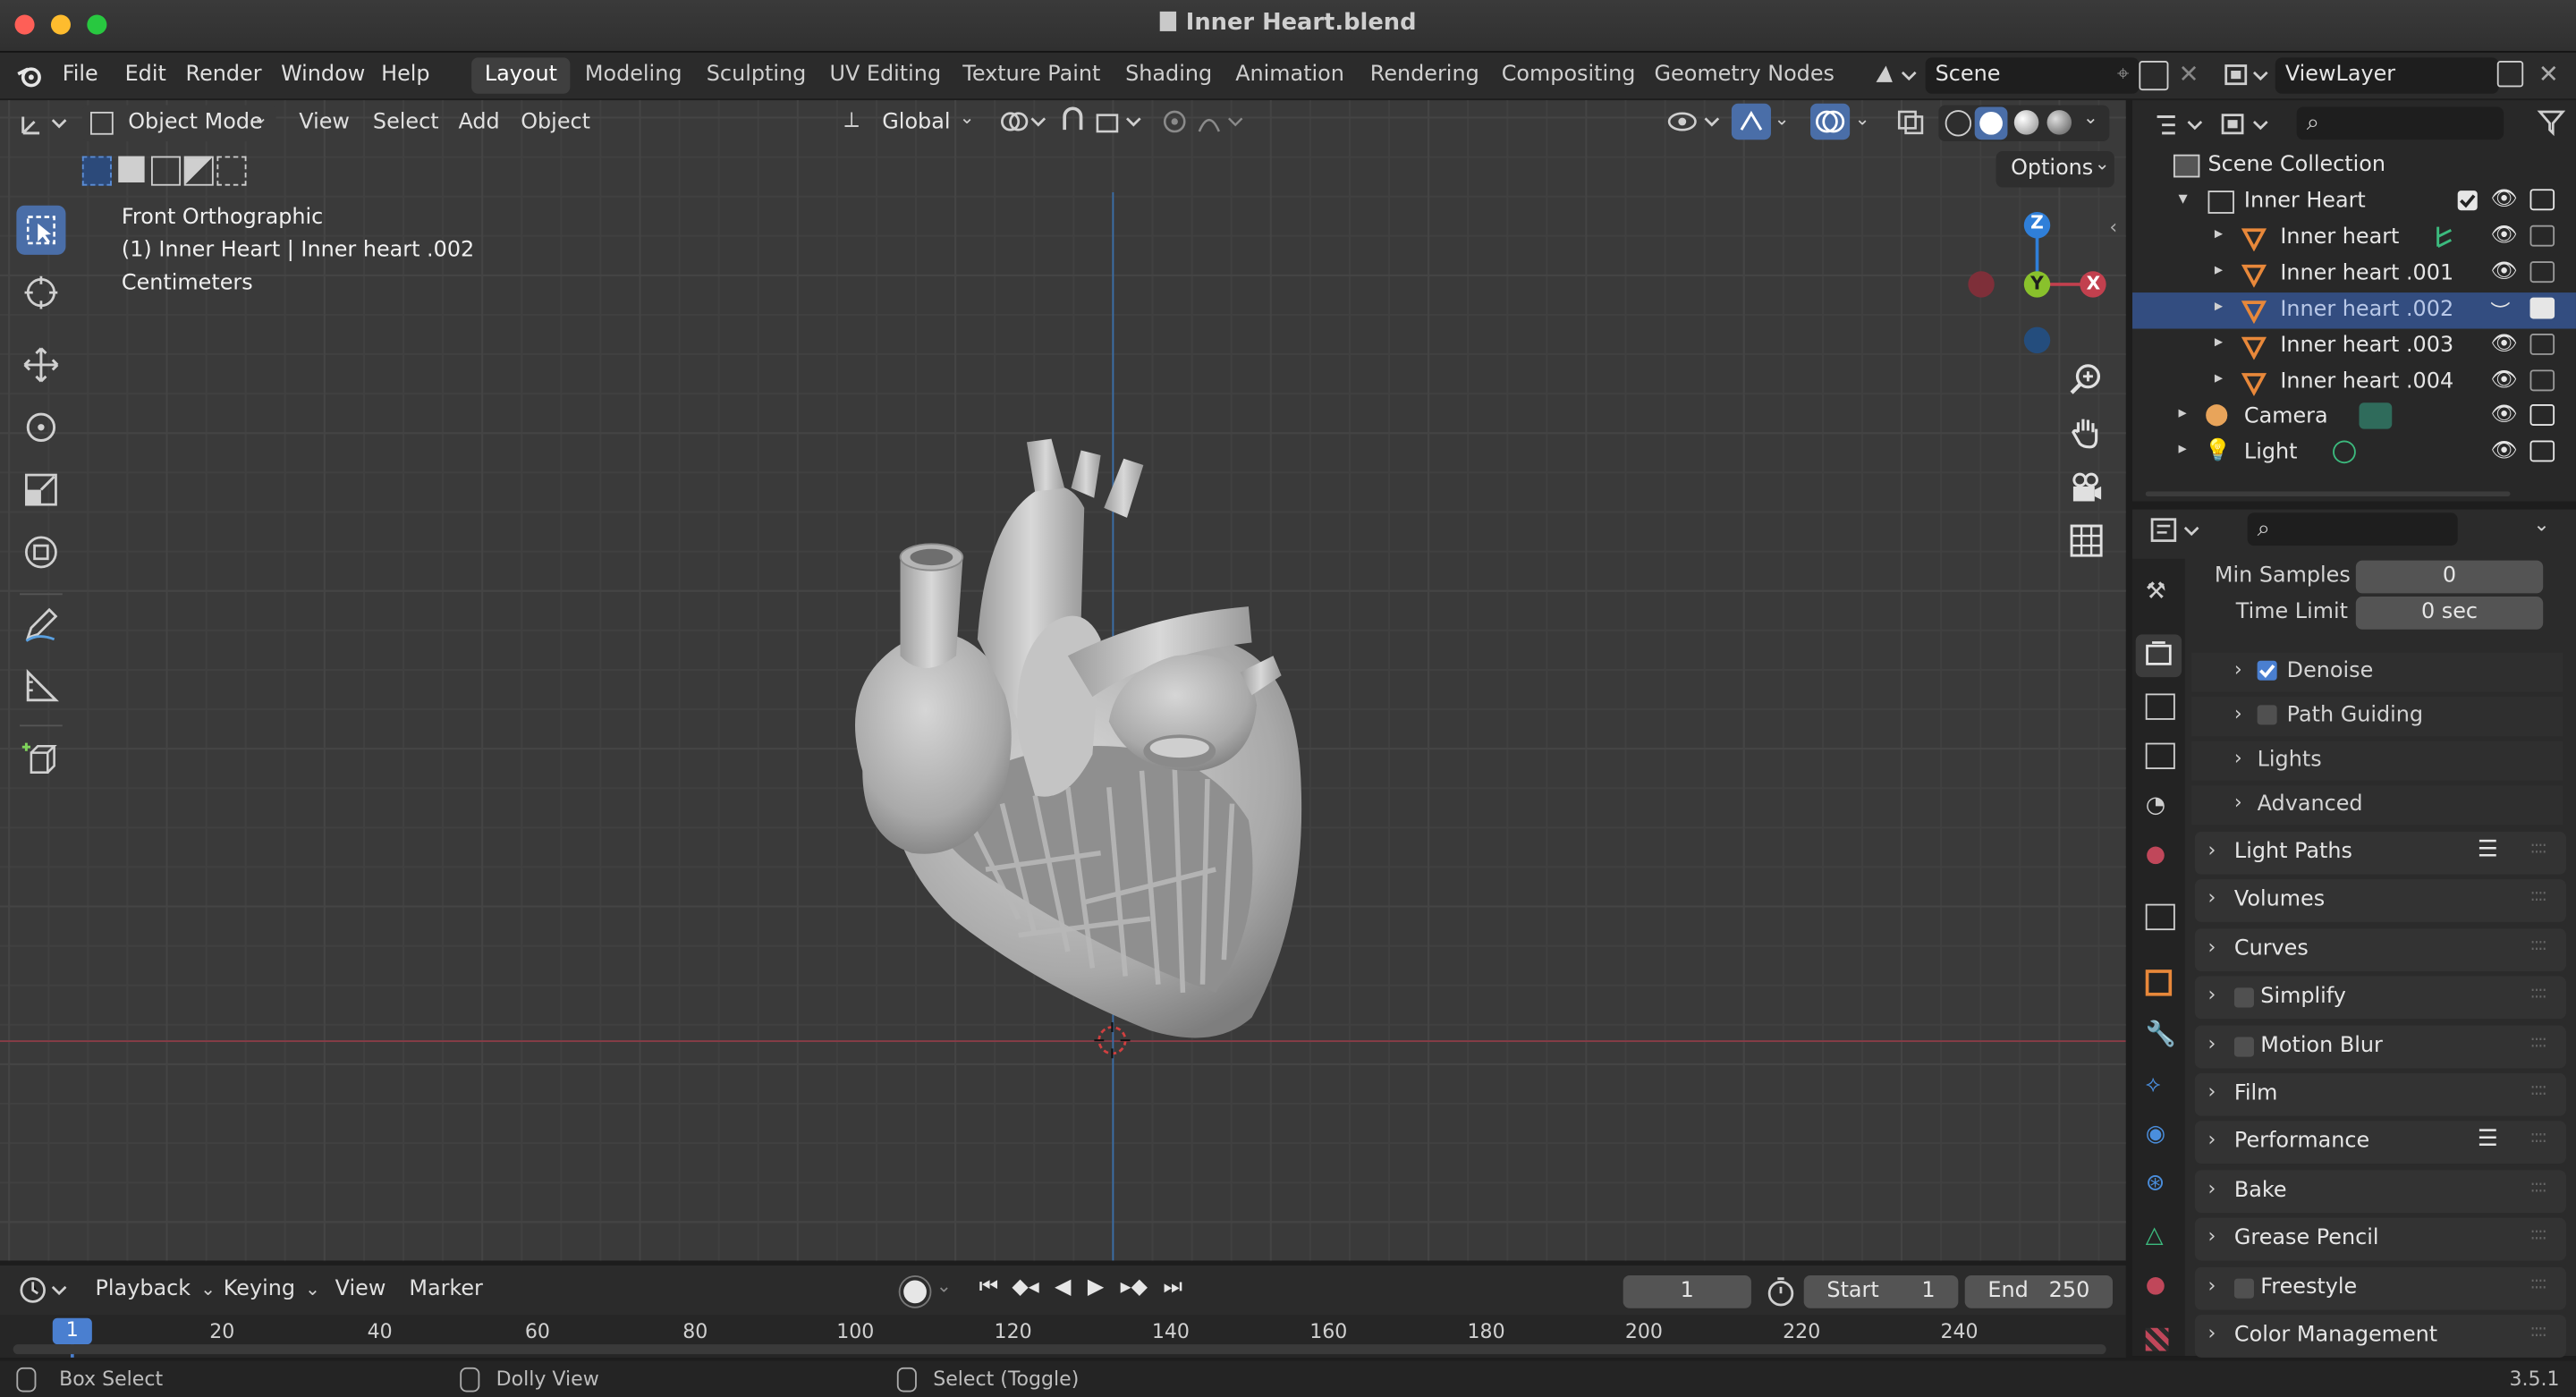 This screenshot has width=2576, height=1397. I want to click on texture-tab-icon, so click(2157, 1339).